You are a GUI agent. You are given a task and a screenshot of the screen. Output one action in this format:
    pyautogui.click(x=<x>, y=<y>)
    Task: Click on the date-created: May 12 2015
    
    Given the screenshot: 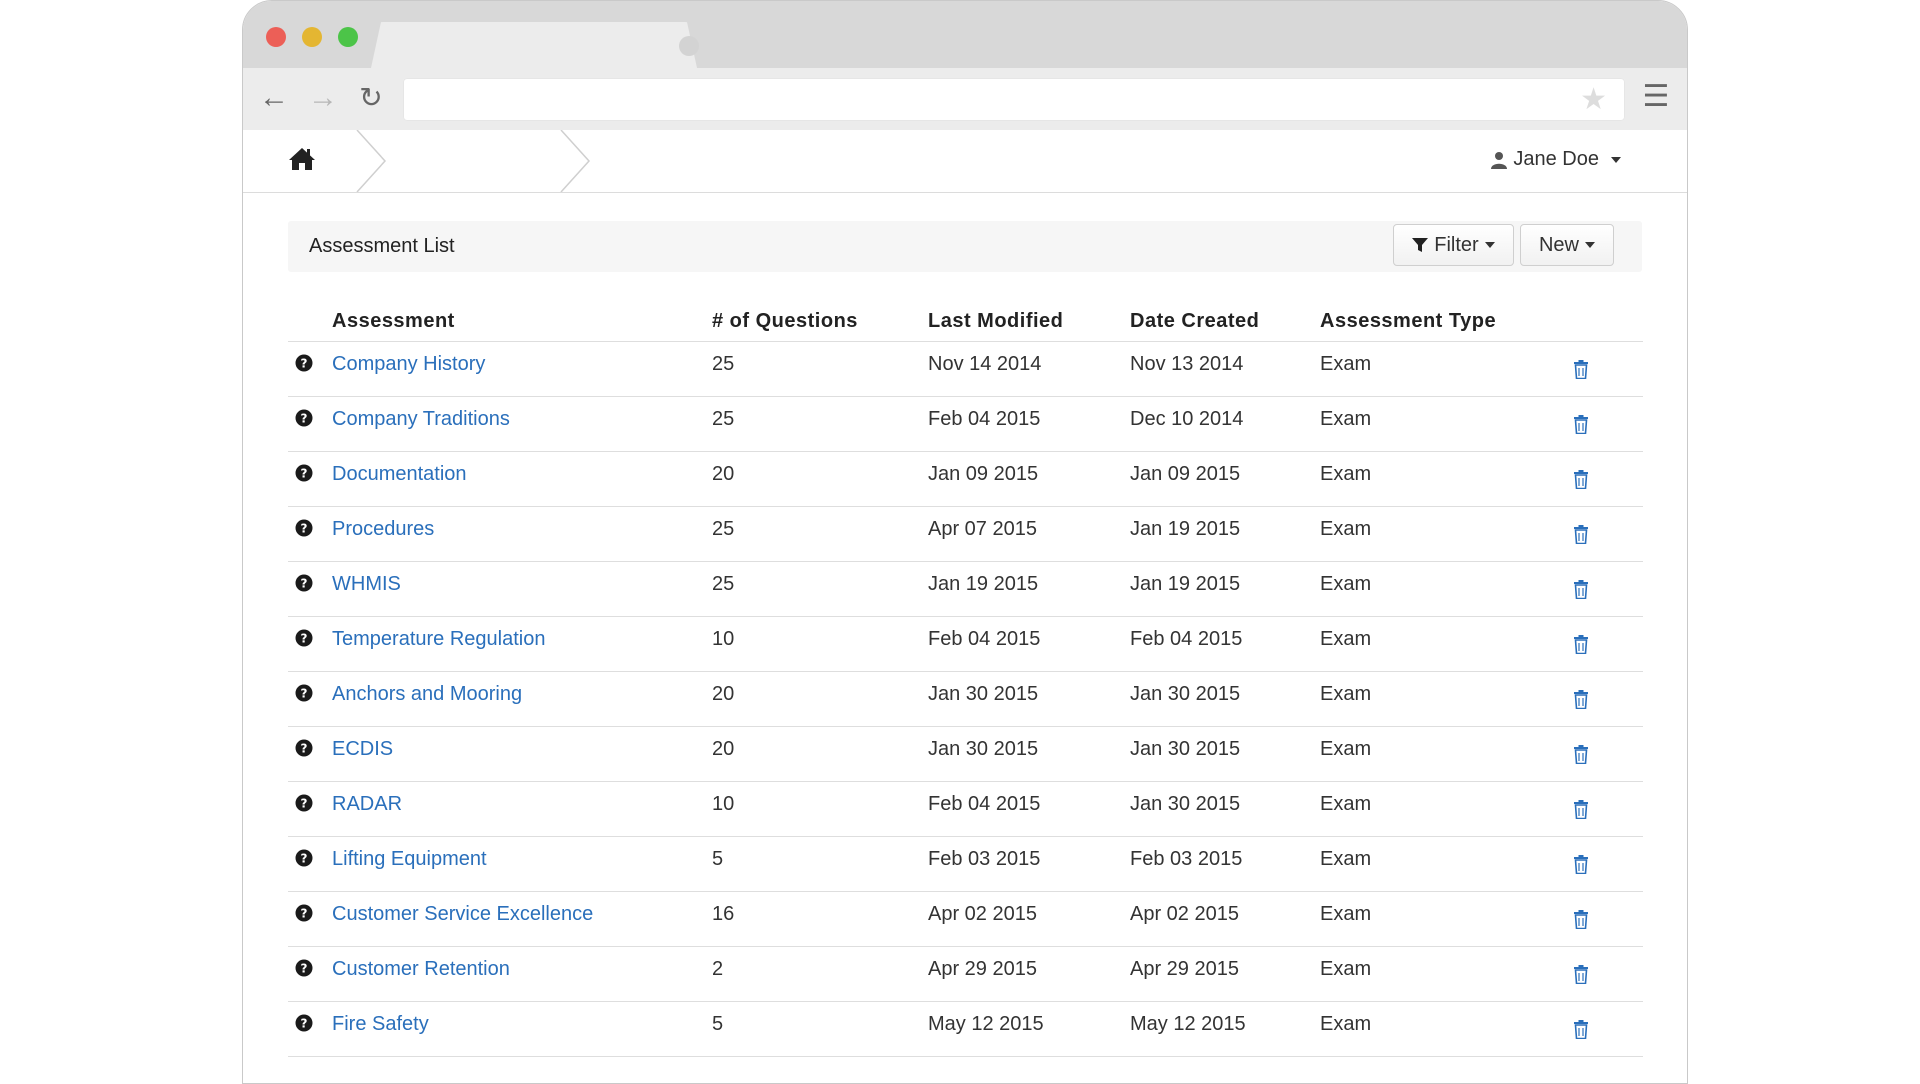 What is the action you would take?
    pyautogui.click(x=1225, y=1029)
    